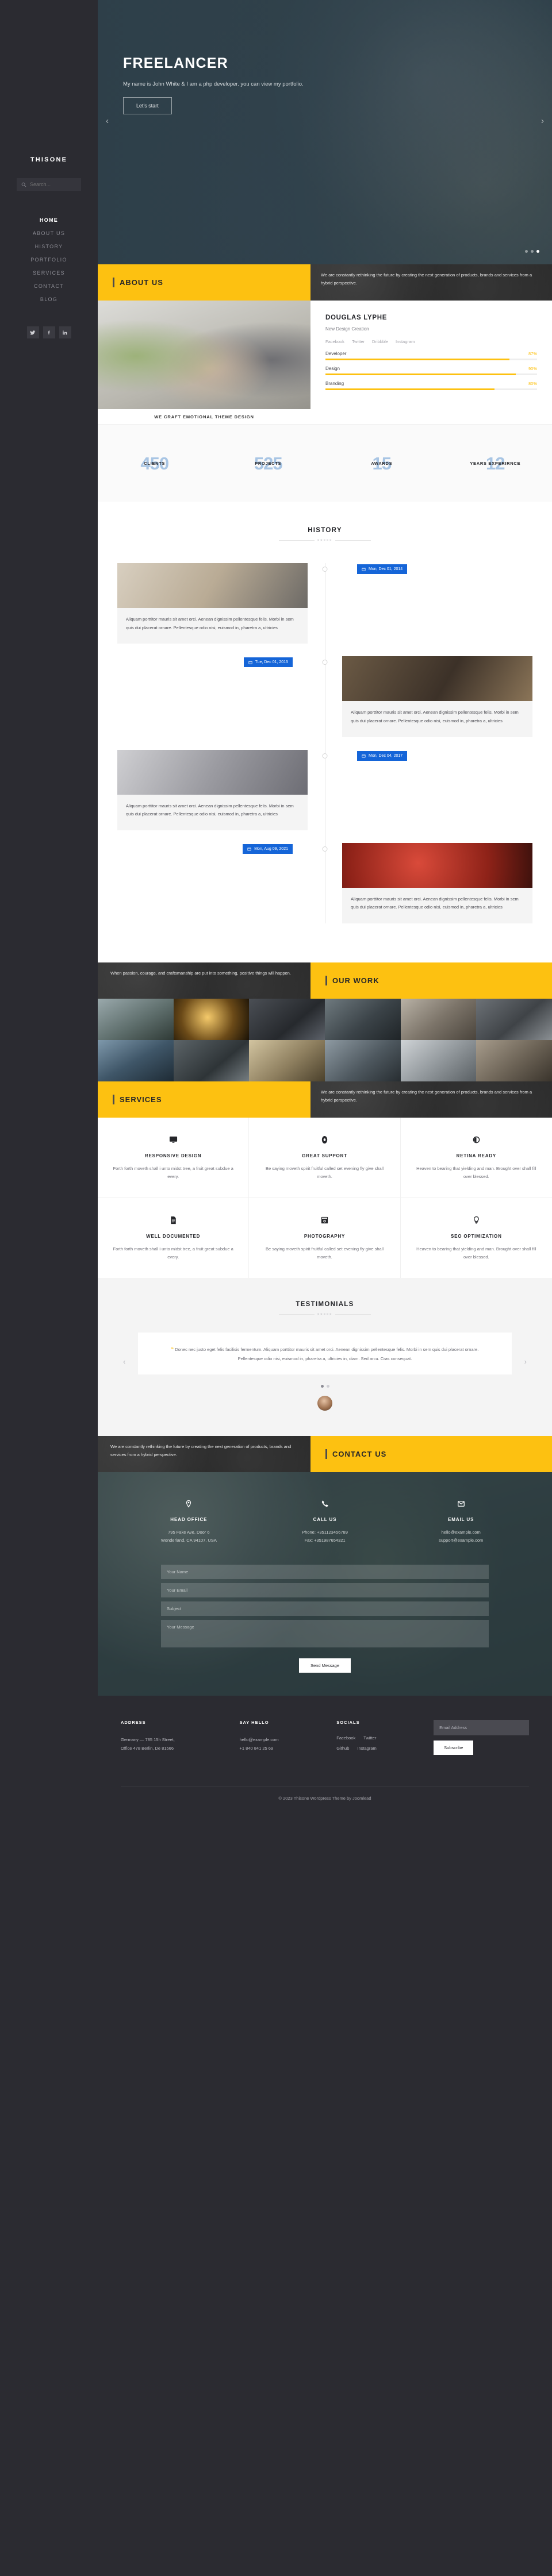 The width and height of the screenshot is (552, 2576). Describe the element at coordinates (386, 755) in the screenshot. I see `timeline-date-text: Mon, Dec 04, 2017` at that location.